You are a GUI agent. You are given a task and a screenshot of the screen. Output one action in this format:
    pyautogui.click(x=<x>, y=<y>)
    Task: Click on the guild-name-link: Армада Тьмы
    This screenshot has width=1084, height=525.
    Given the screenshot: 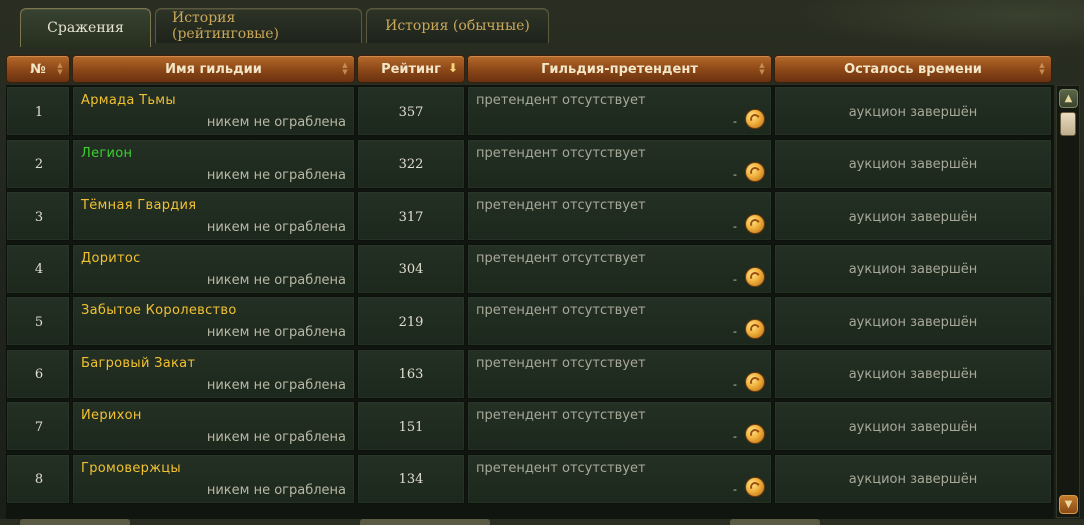 What is the action you would take?
    pyautogui.click(x=128, y=100)
    